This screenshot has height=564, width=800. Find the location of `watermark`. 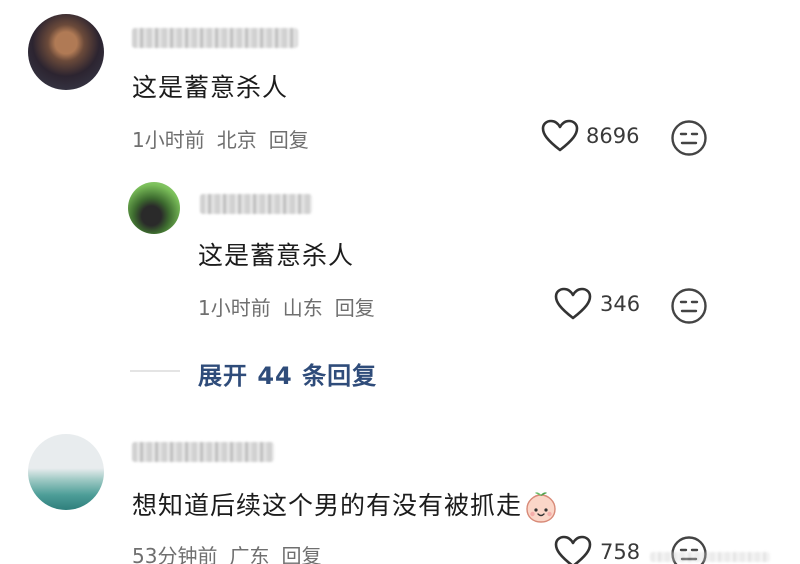

watermark is located at coordinates (710, 557).